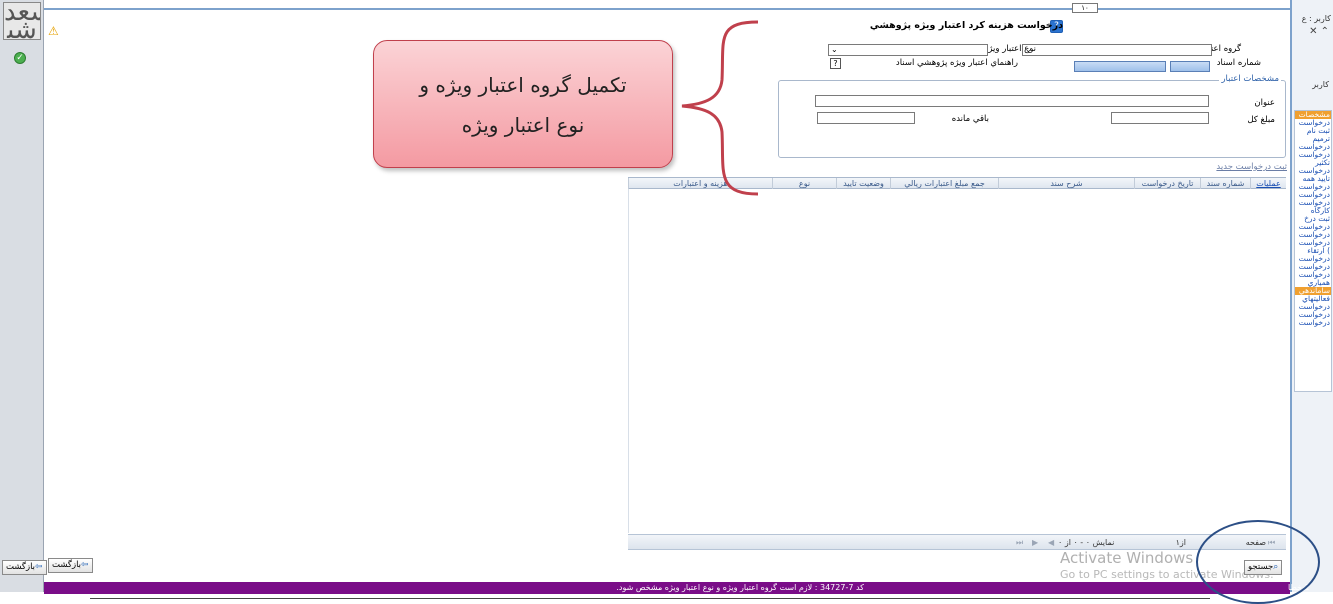  I want to click on column-header: شرح سند, so click(1066, 183).